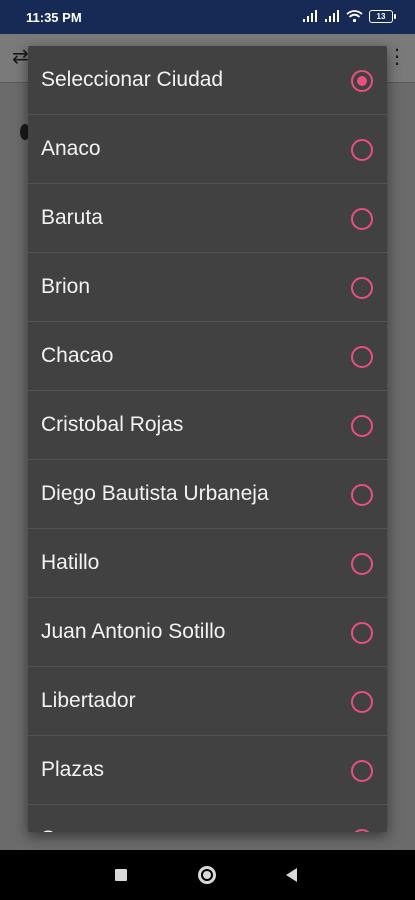 Image resolution: width=415 pixels, height=900 pixels. I want to click on home-button, so click(207, 875).